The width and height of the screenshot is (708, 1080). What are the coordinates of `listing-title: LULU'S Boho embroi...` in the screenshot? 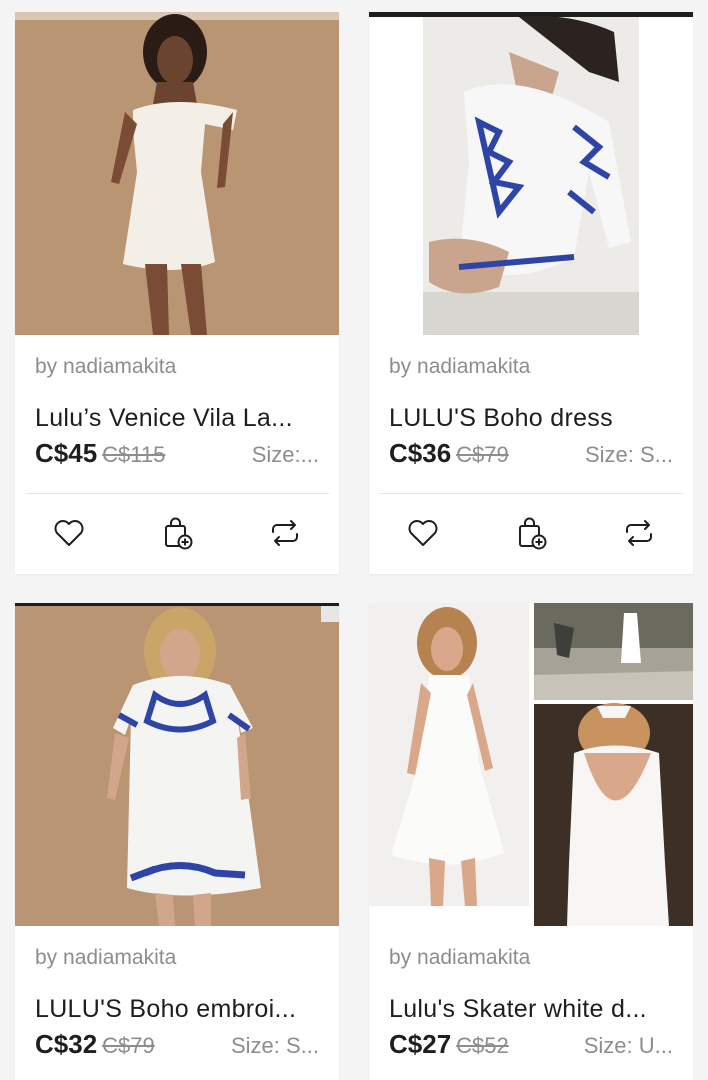 It's located at (177, 1009).